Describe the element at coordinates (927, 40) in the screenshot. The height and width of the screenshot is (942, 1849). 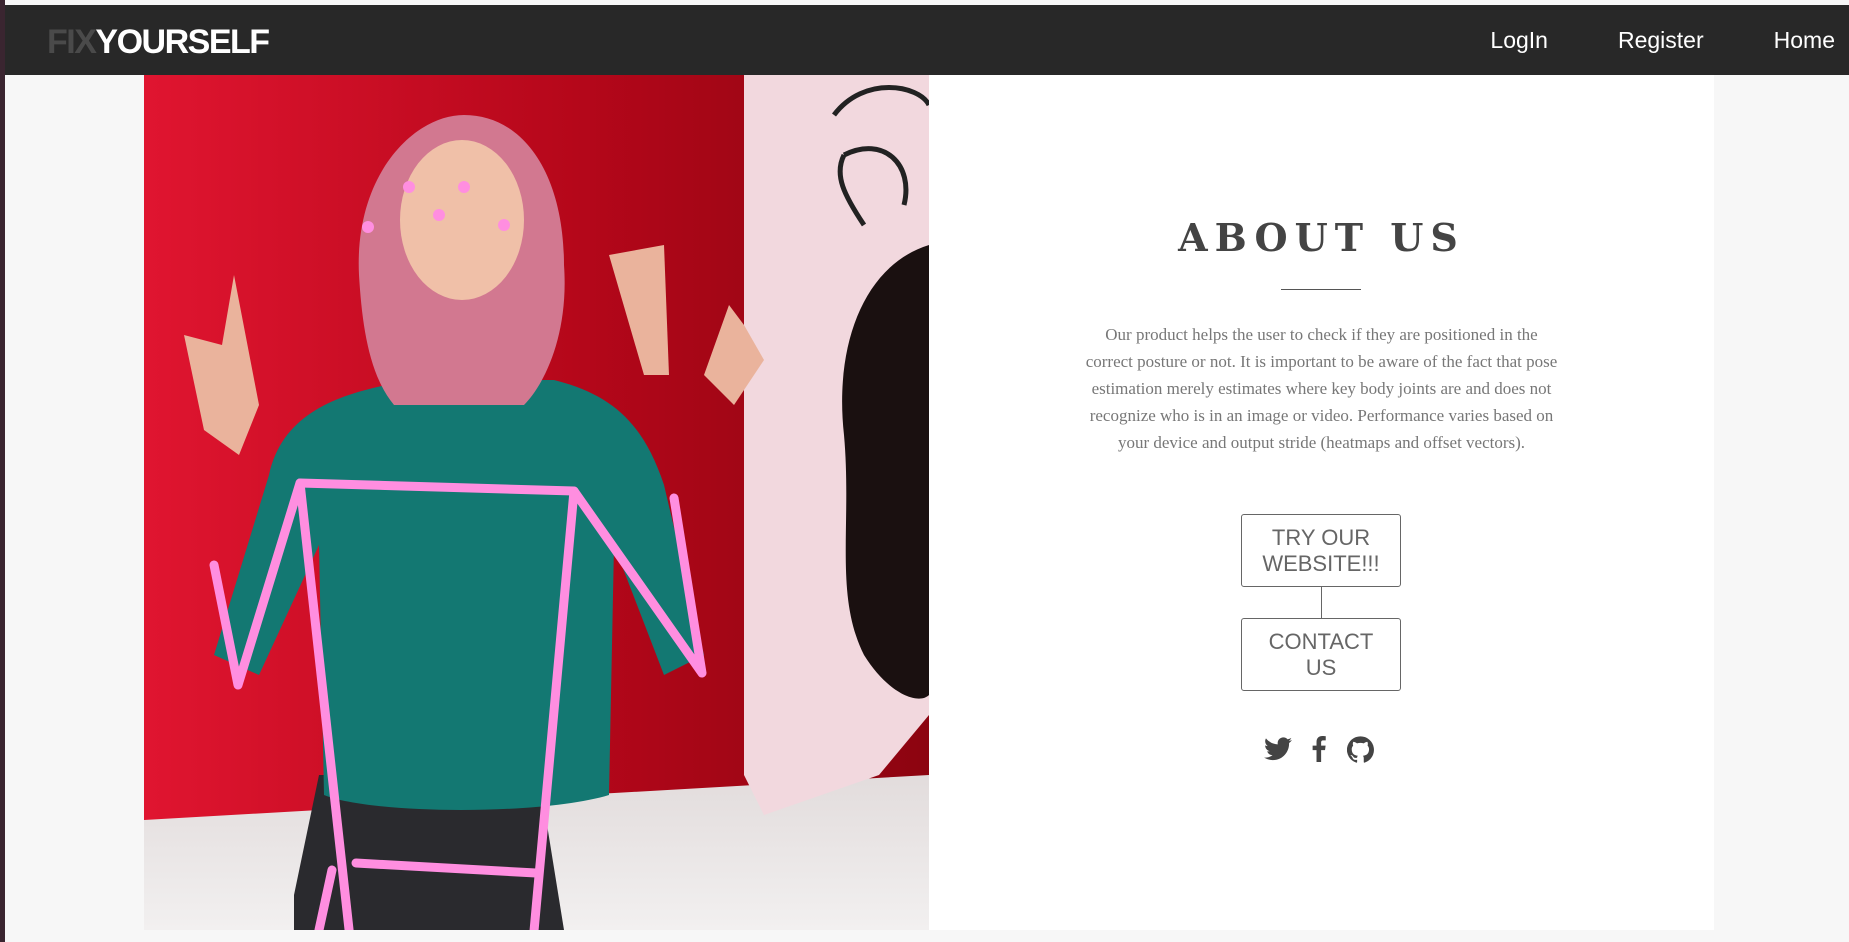
I see `navbar: FIXYOURSELF LogIn Register Home` at that location.